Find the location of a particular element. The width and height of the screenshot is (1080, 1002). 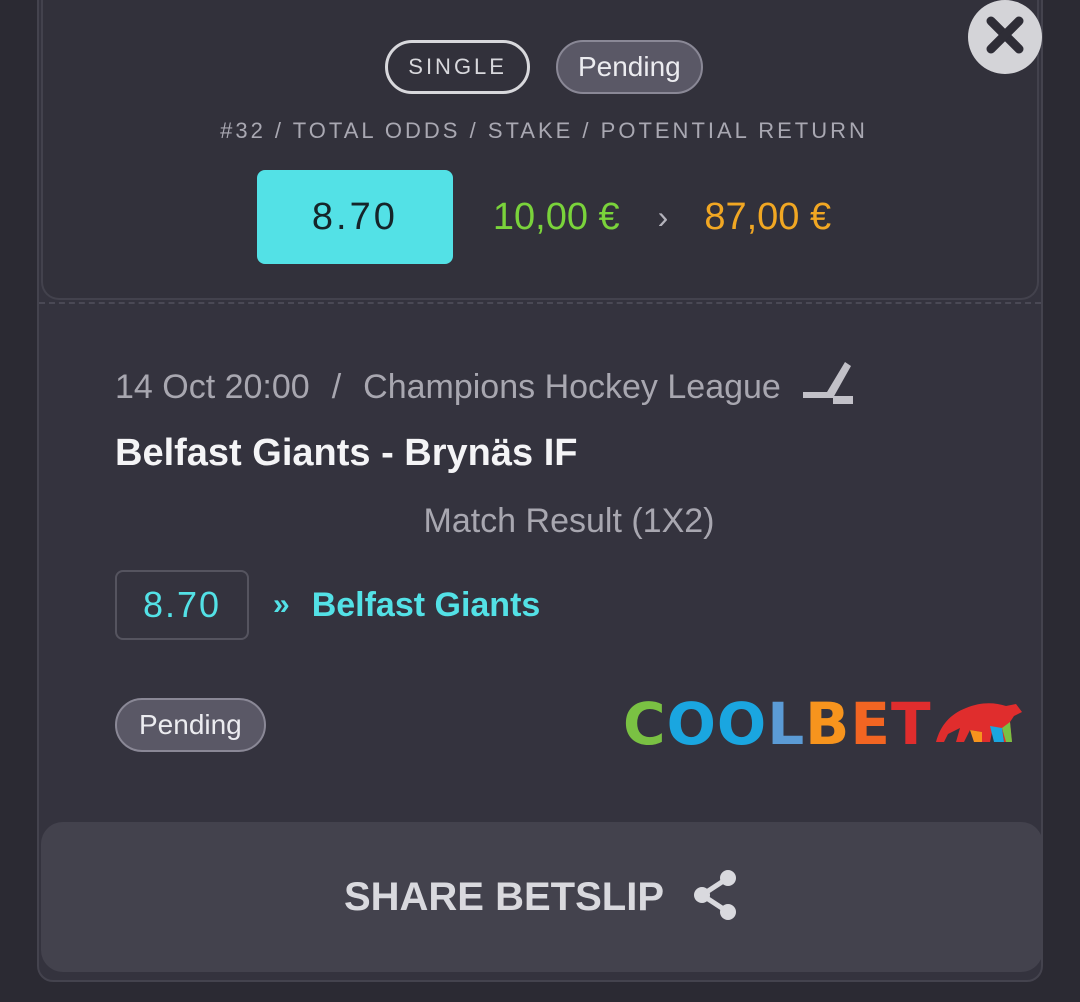

market-name: Match Result (1X2) is located at coordinates (569, 521).